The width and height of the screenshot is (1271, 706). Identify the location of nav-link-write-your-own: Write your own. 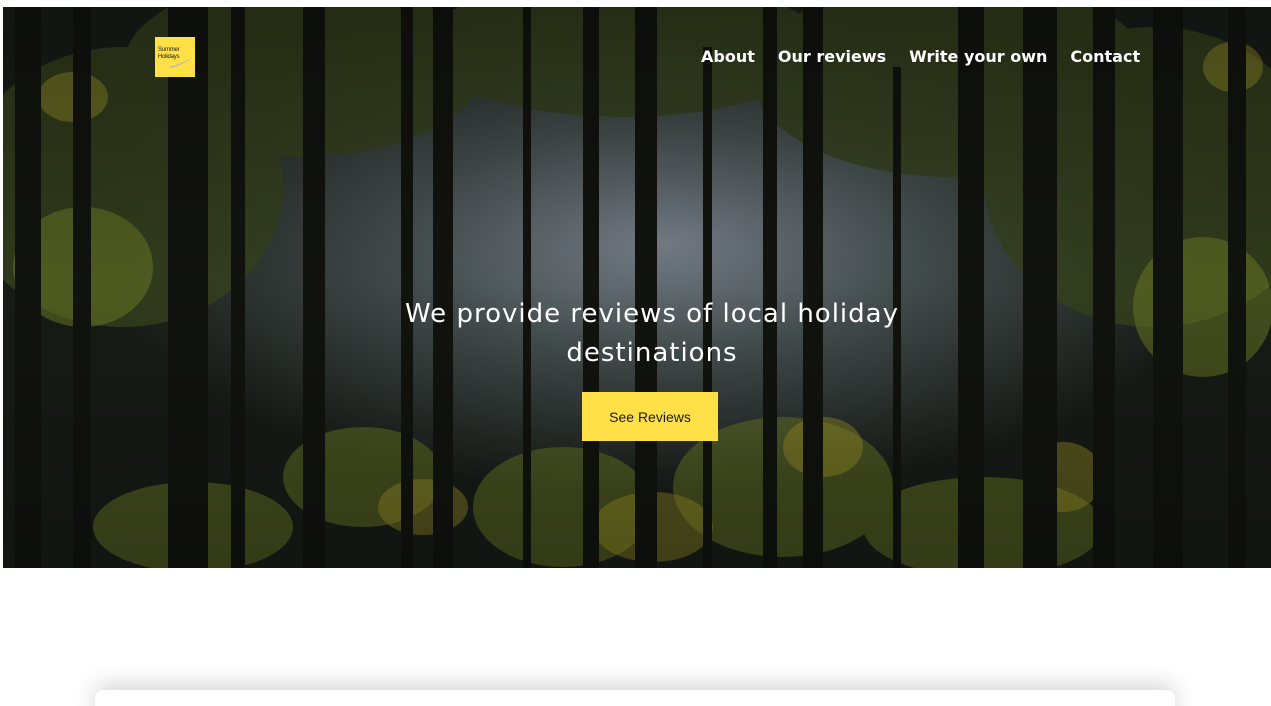
(978, 57).